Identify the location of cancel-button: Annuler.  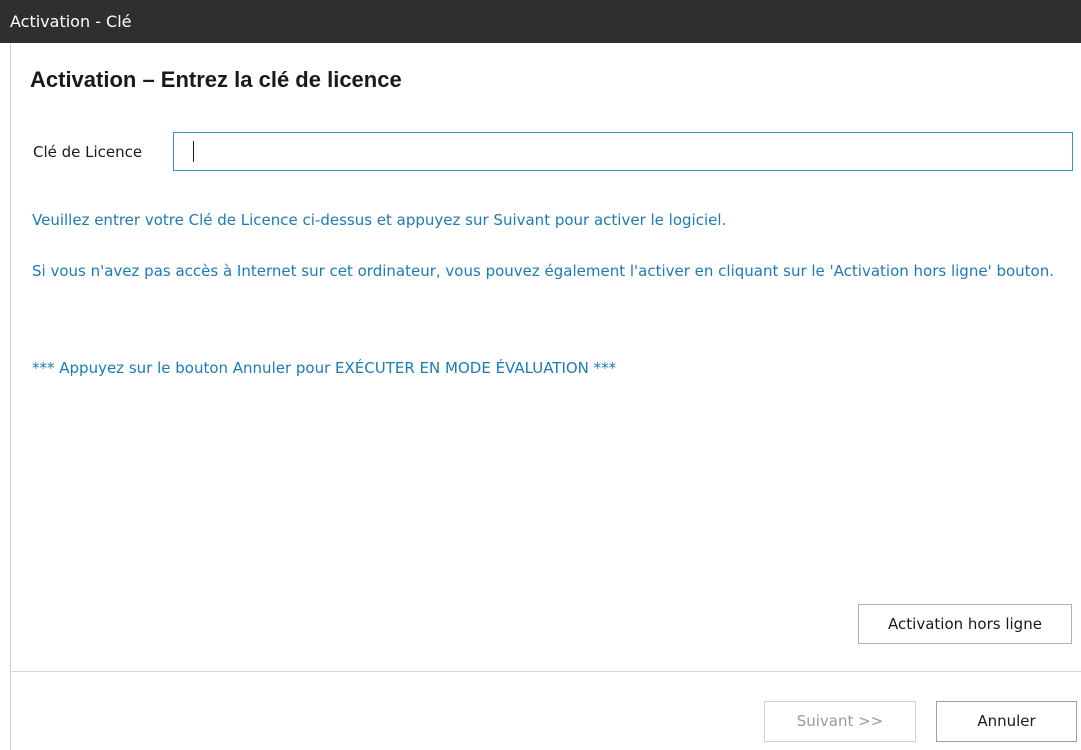
(1006, 721).